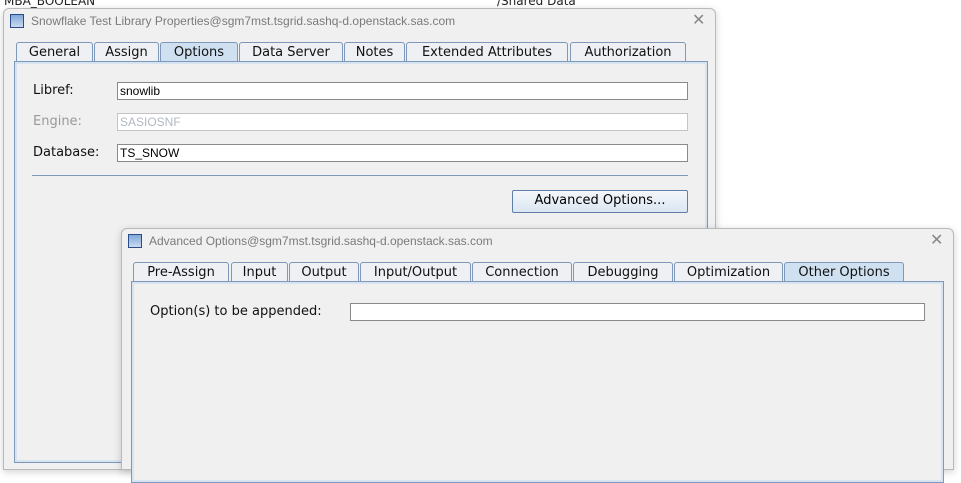  What do you see at coordinates (236, 311) in the screenshot?
I see `options-appended-label: Option(s) to be appended:` at bounding box center [236, 311].